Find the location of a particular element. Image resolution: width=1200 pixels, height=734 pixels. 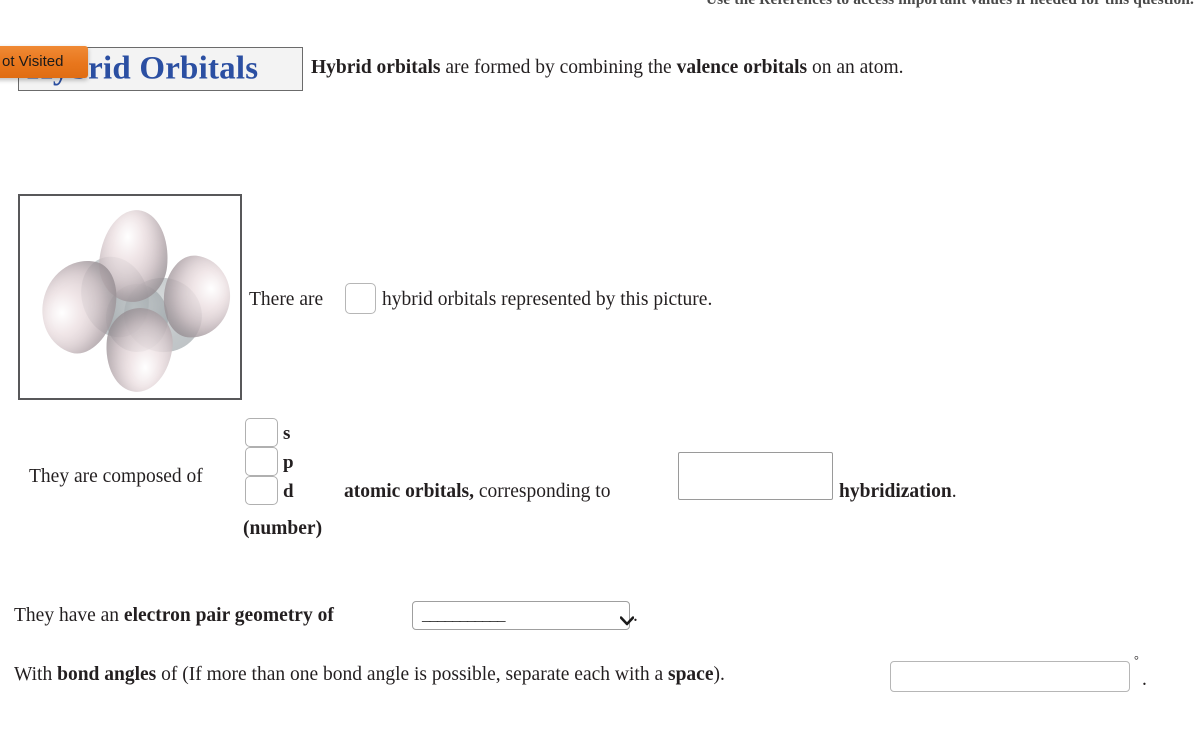

s-orbital-count-input is located at coordinates (261, 432).